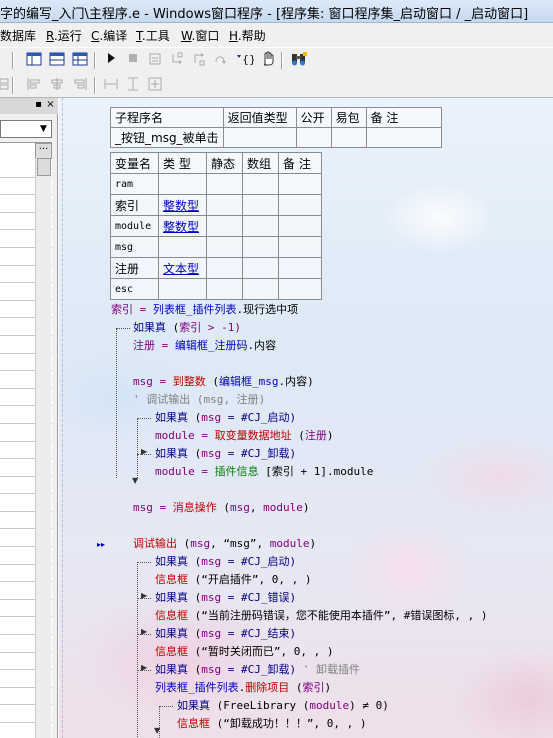 The width and height of the screenshot is (553, 738). I want to click on toolbar-main: {}, so click(276, 60).